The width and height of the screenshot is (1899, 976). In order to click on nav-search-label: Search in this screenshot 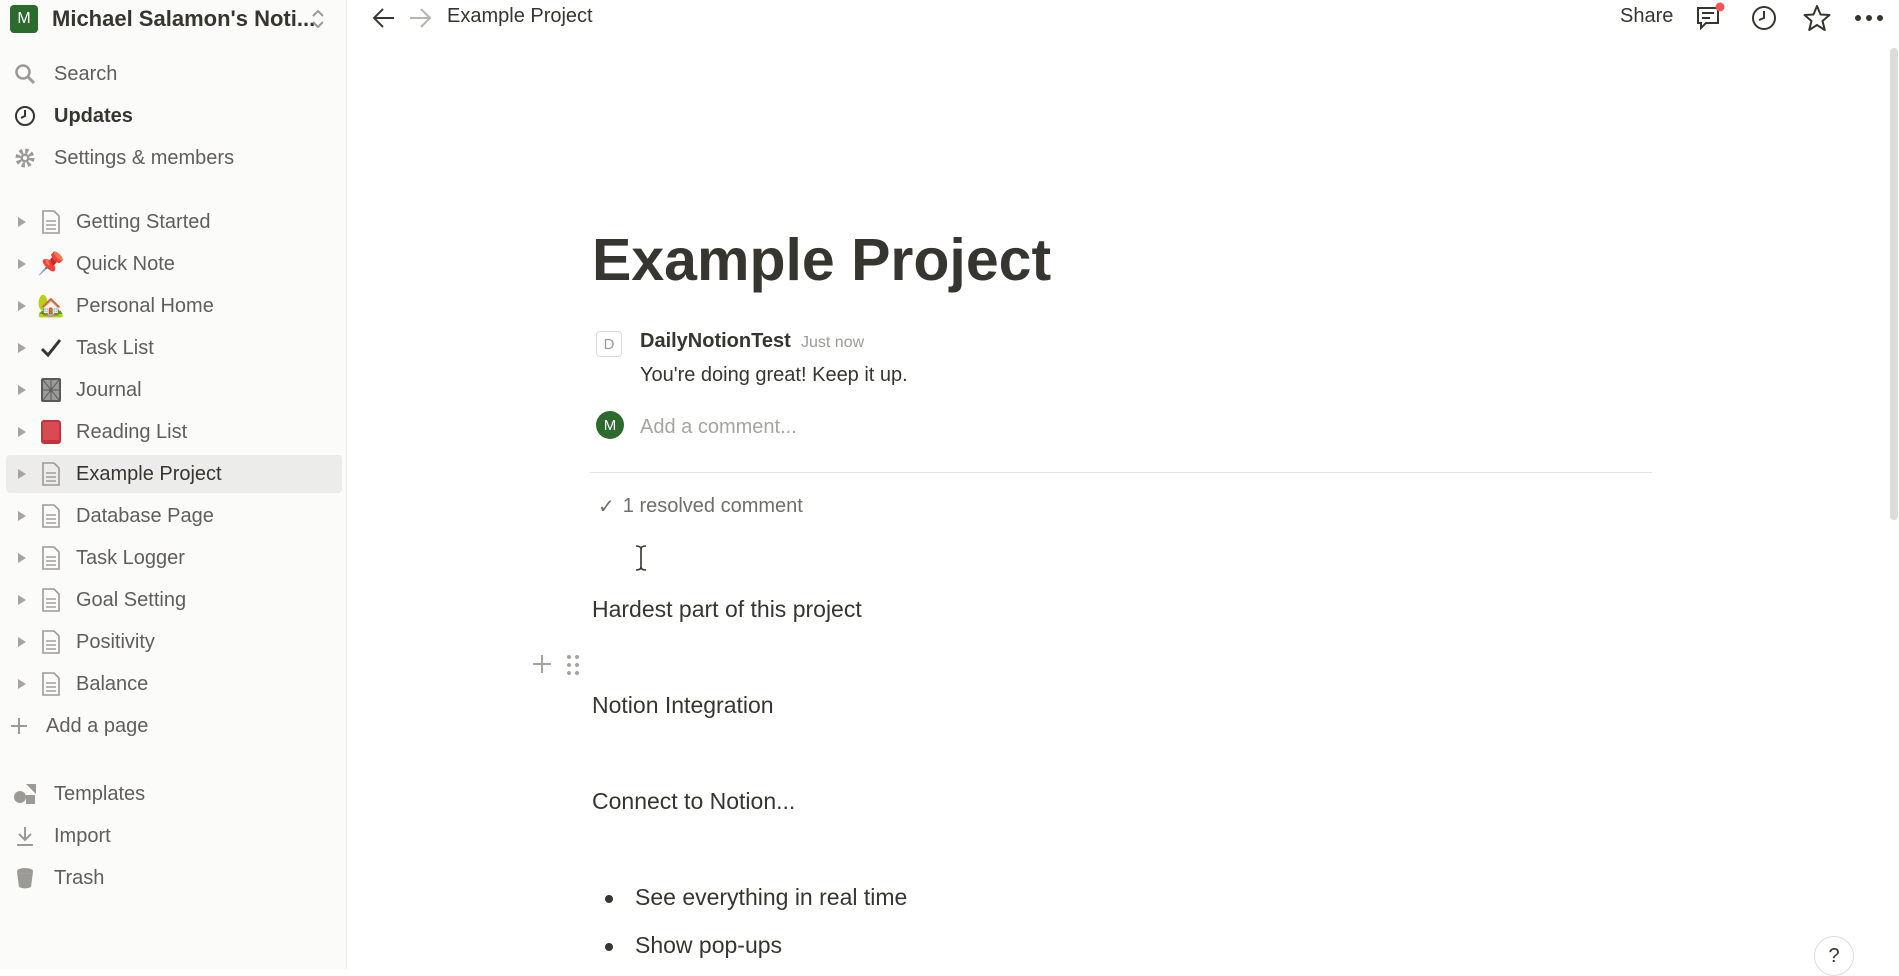, I will do `click(86, 73)`.